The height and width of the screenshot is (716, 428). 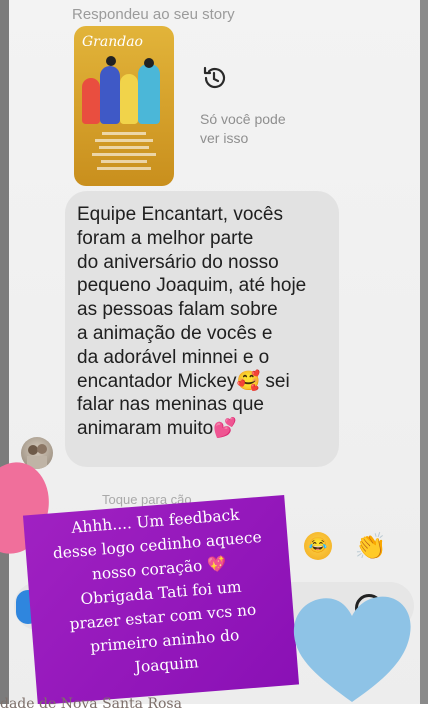 What do you see at coordinates (112, 42) in the screenshot?
I see `thumbnail-title: Grandao` at bounding box center [112, 42].